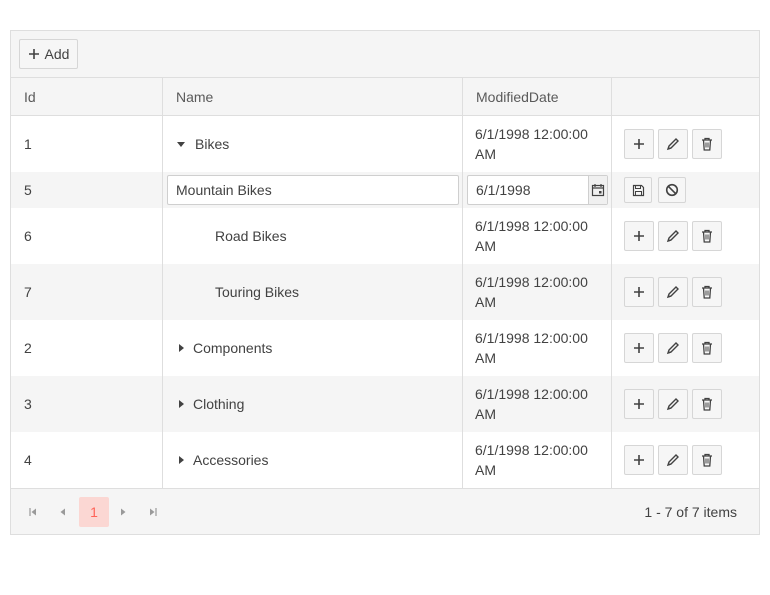 This screenshot has width=770, height=595. I want to click on cell-modified-date, so click(536, 190).